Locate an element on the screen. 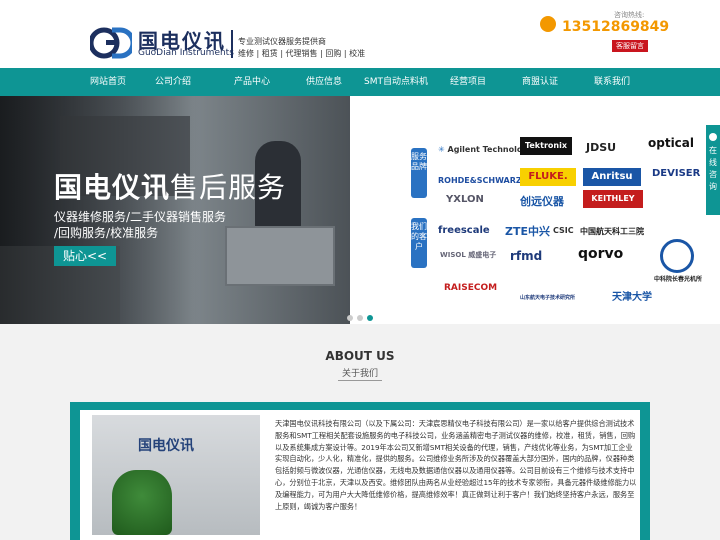  client-csic: CSIC is located at coordinates (563, 230).